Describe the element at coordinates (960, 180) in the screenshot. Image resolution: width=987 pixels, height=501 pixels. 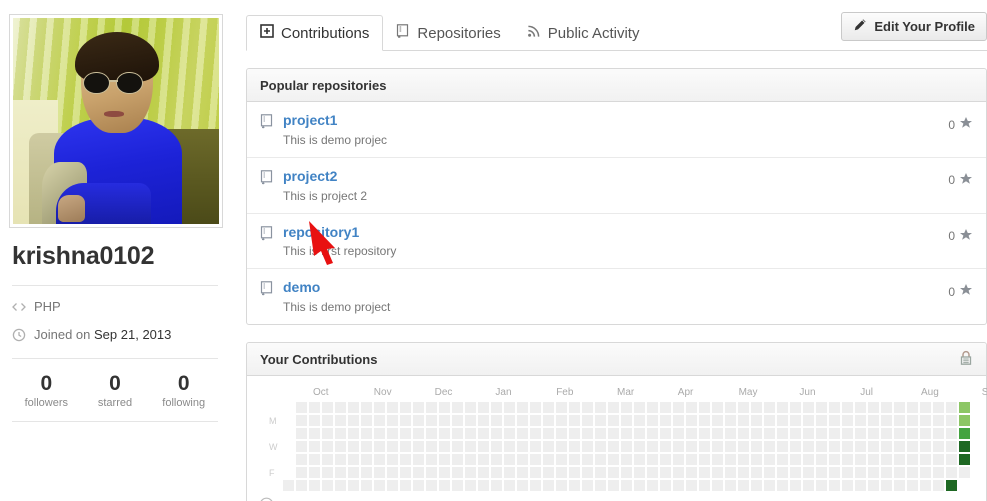
I see `repository-star-count: 0` at that location.